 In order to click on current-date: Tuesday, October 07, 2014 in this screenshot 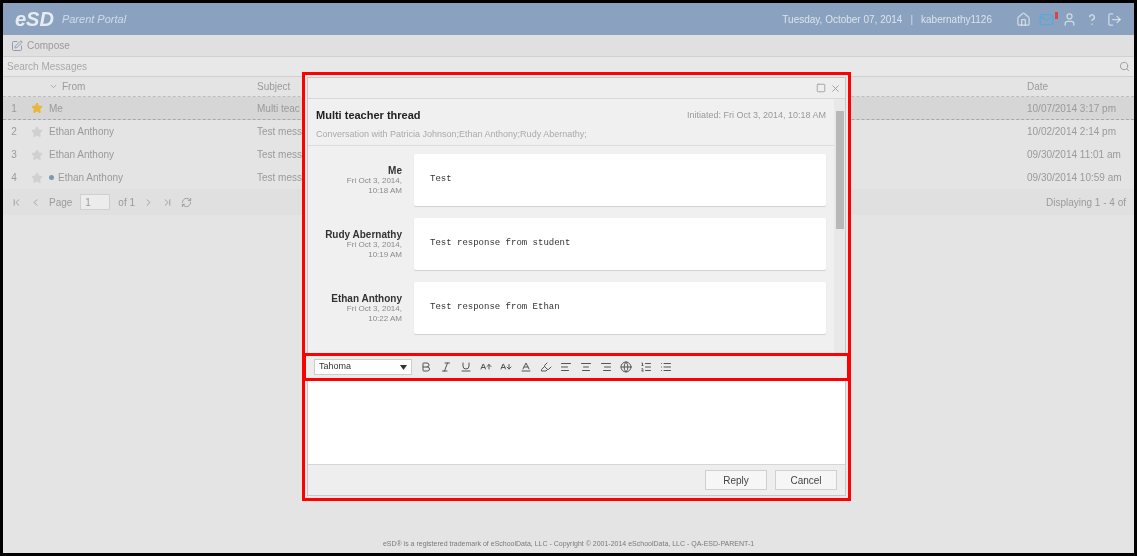, I will do `click(842, 19)`.